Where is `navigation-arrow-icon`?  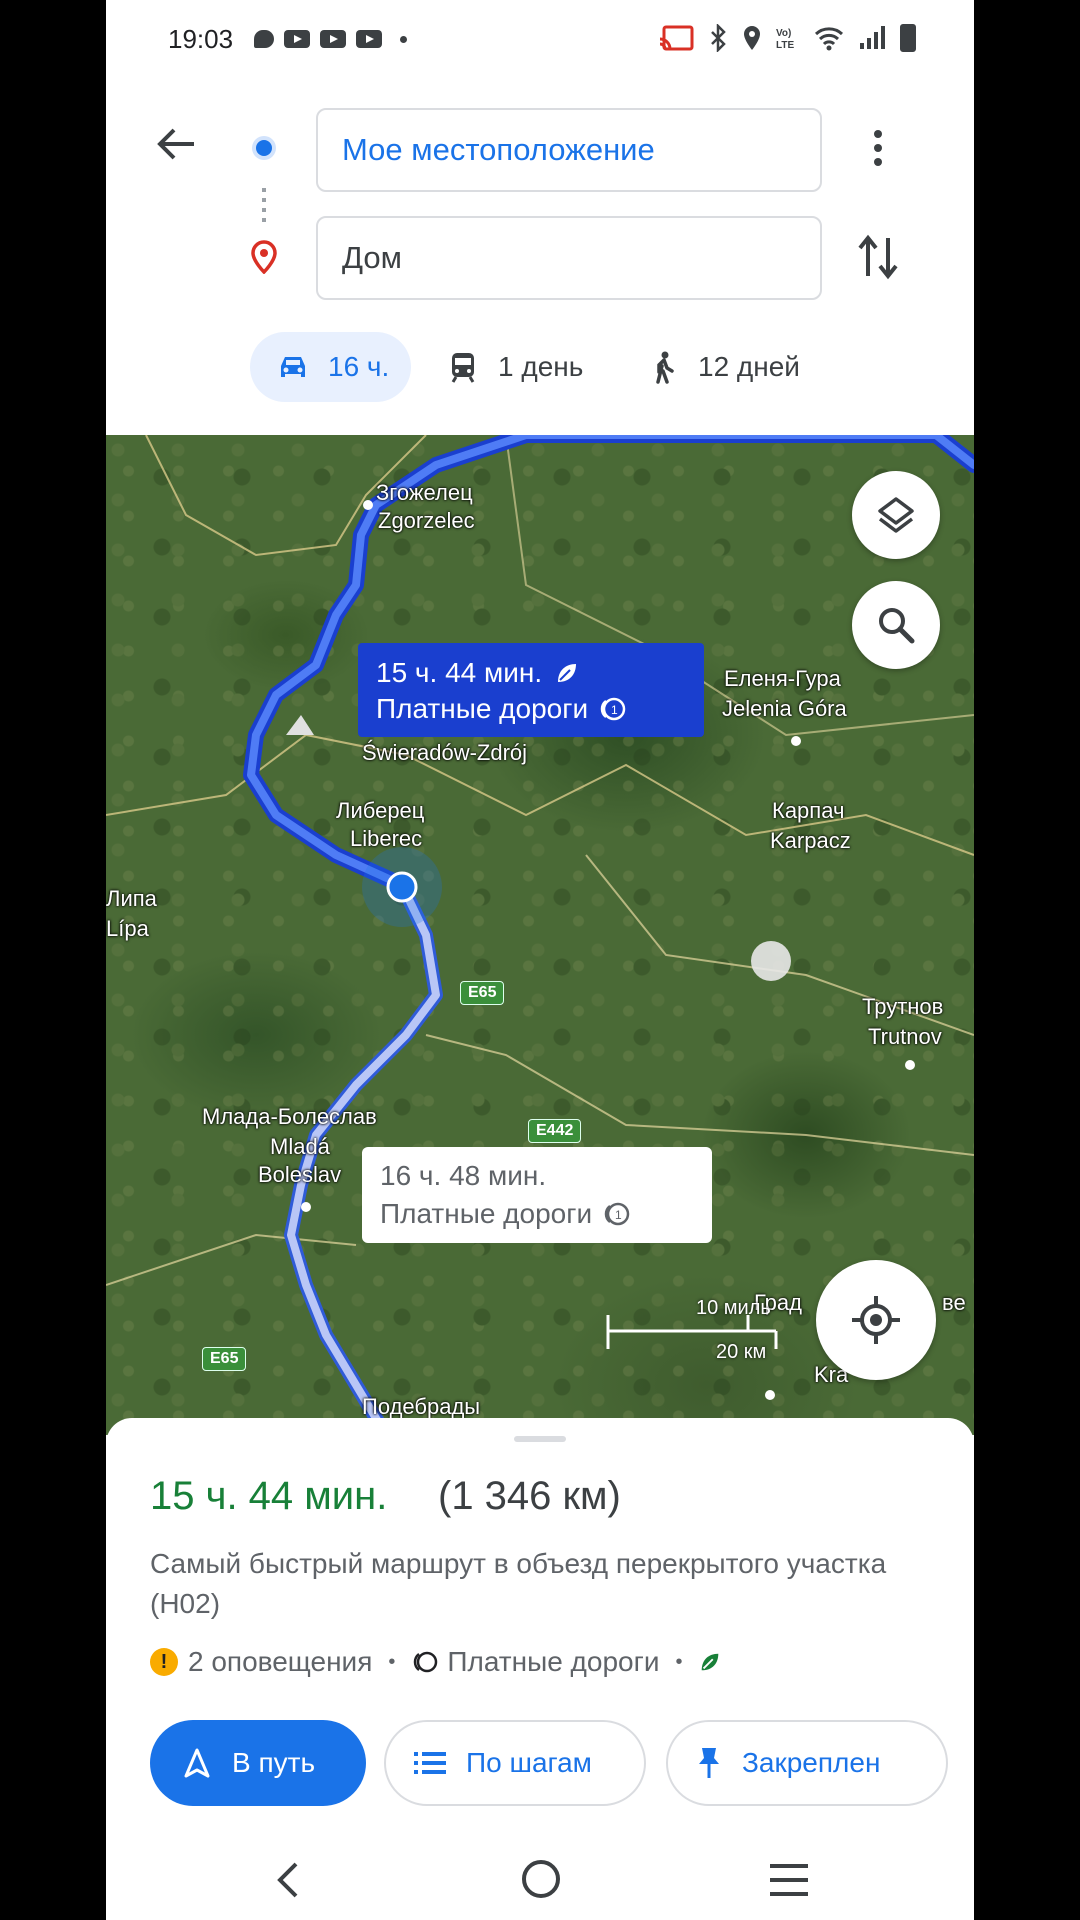 navigation-arrow-icon is located at coordinates (197, 1763).